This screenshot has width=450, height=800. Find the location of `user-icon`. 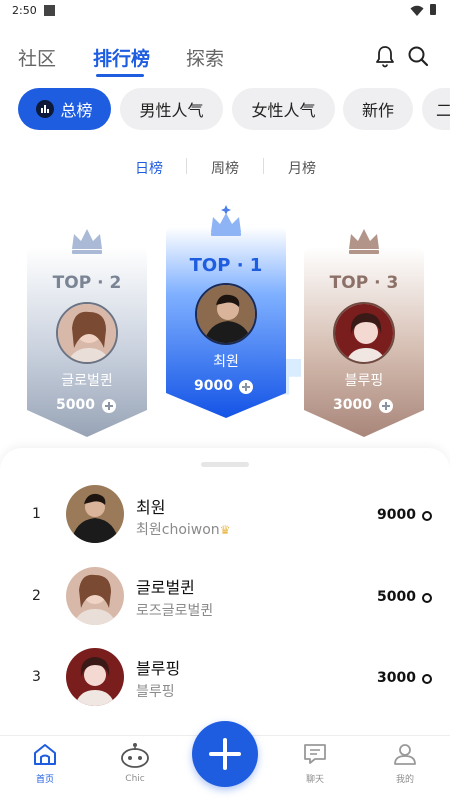

user-icon is located at coordinates (405, 754).